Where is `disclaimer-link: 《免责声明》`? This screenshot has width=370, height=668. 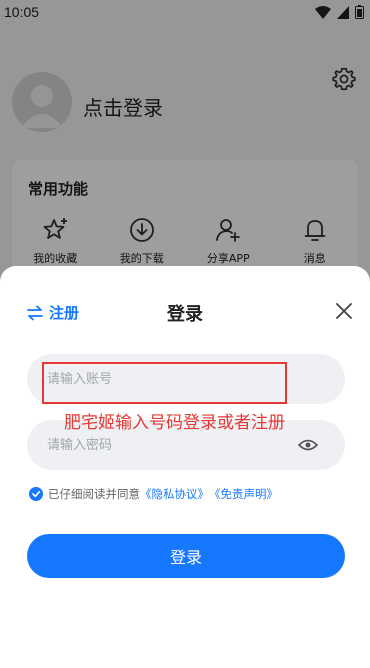 disclaimer-link: 《免责声明》 is located at coordinates (243, 494).